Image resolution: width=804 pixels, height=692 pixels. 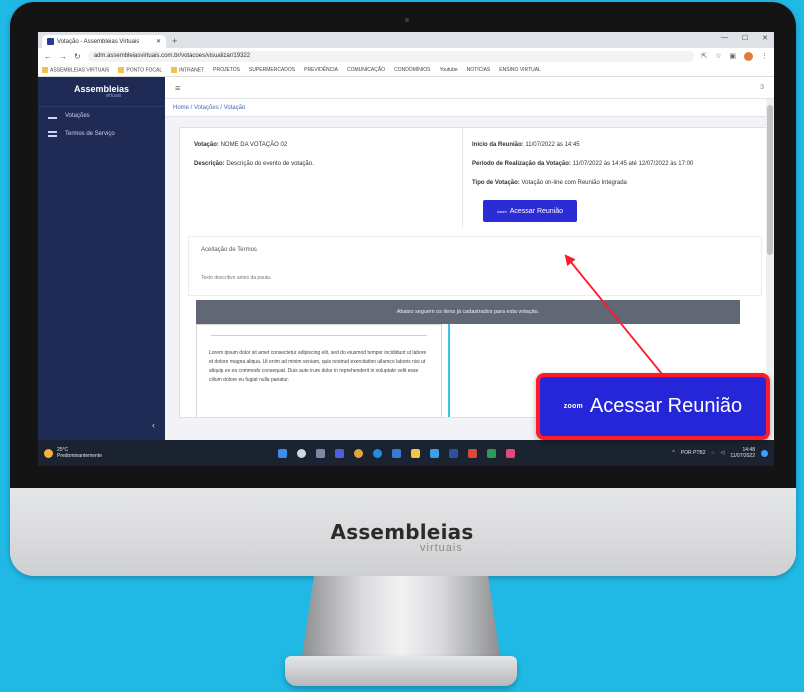 I want to click on taskbar-apps, so click(x=396, y=453).